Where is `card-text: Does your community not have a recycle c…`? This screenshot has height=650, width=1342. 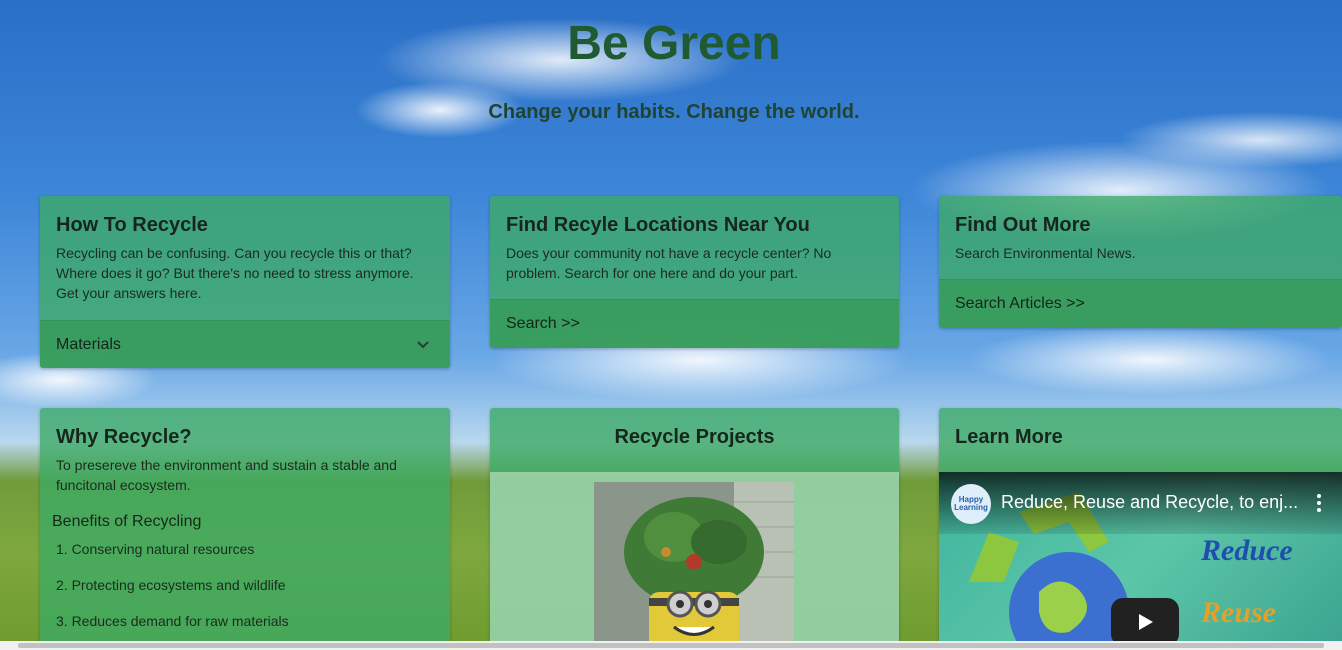 card-text: Does your community not have a recycle c… is located at coordinates (669, 263).